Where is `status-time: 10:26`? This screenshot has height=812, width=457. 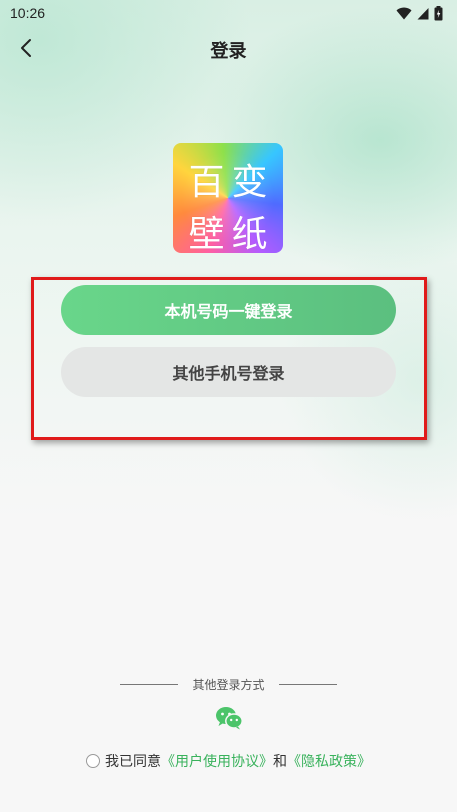 status-time: 10:26 is located at coordinates (28, 13).